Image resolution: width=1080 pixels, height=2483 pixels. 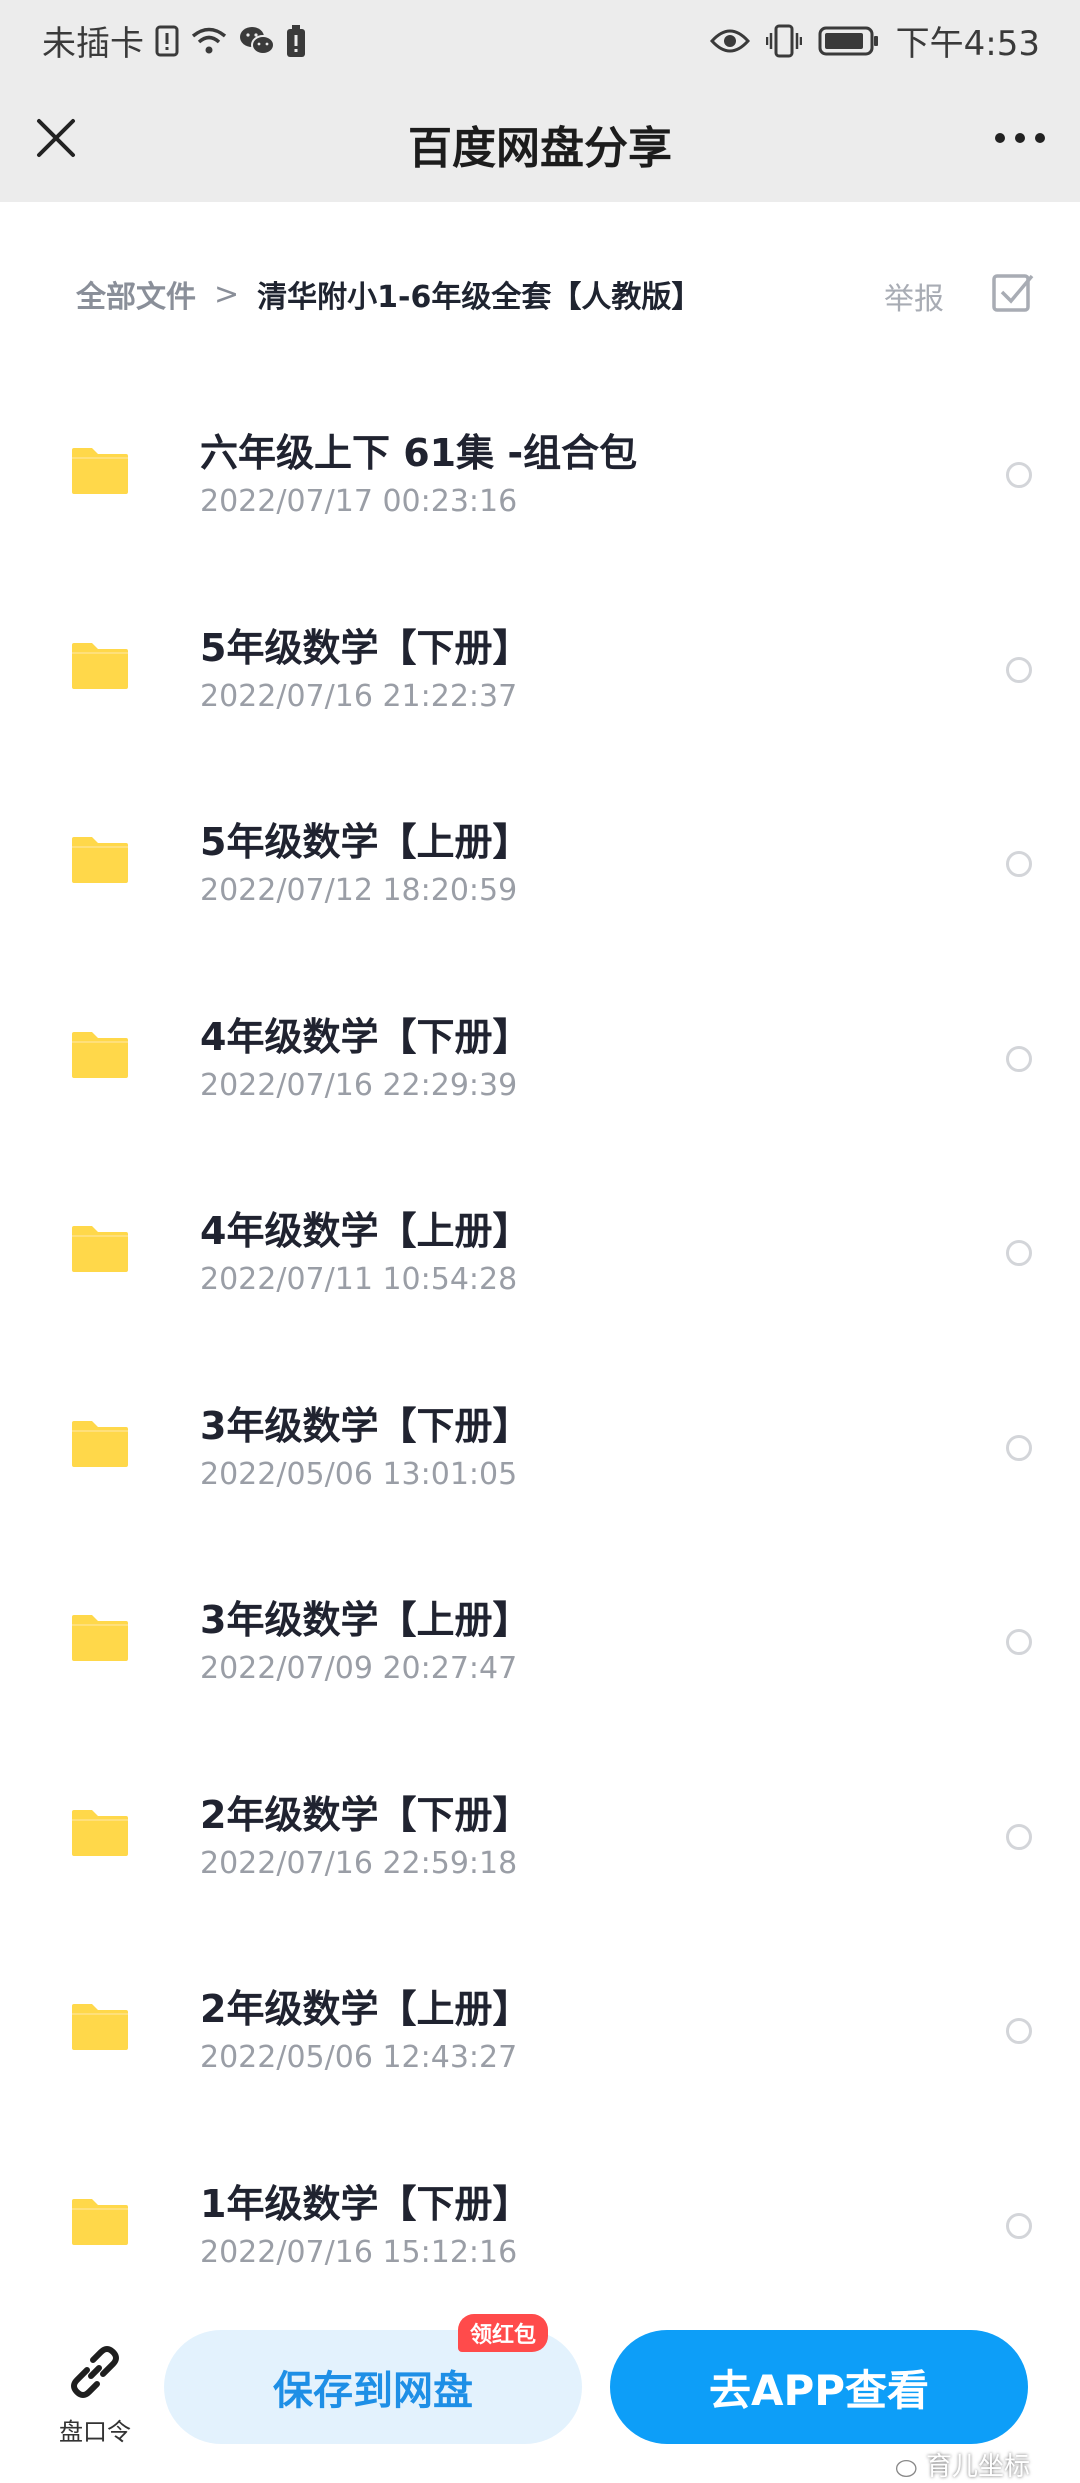 I want to click on watermark: 育儿坐标, so click(x=957, y=2464).